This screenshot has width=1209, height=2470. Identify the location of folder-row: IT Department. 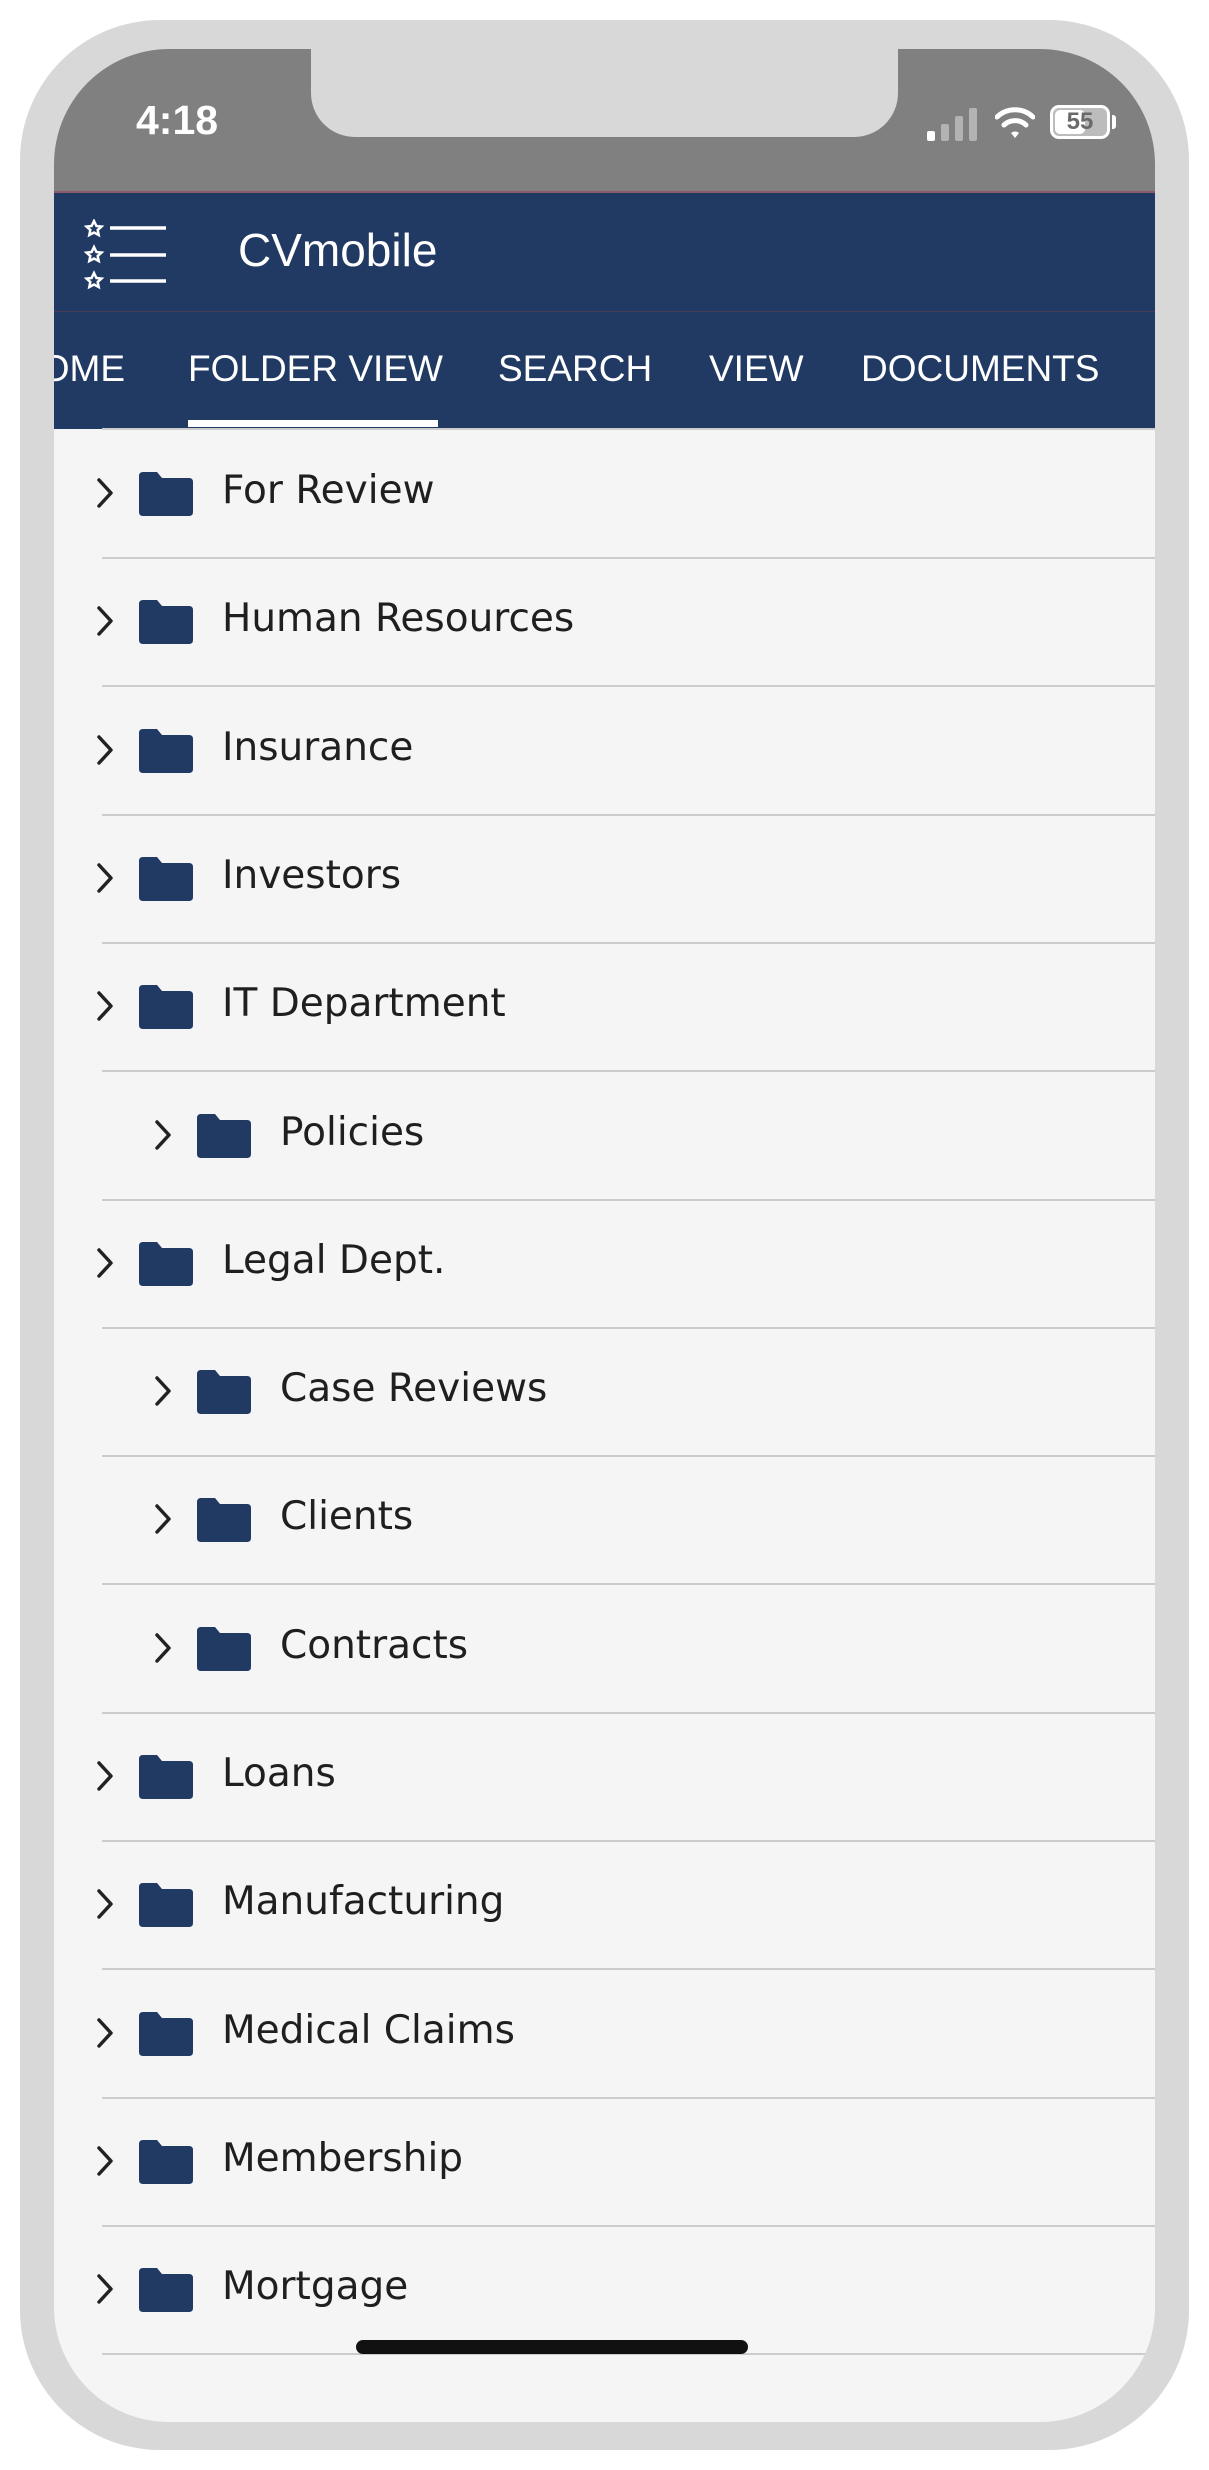
(604, 1008).